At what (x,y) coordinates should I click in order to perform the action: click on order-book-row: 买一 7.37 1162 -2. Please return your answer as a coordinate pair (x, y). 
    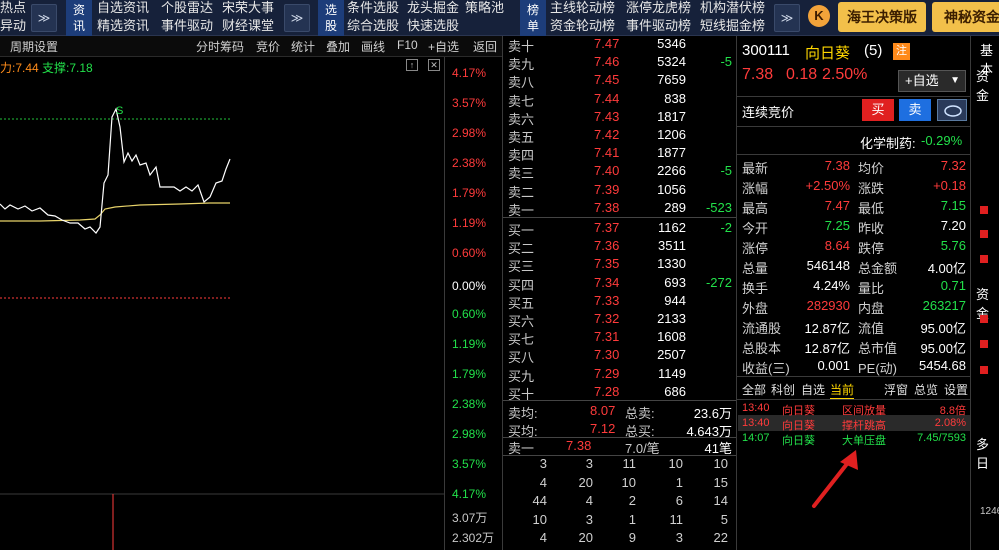
    Looking at the image, I should click on (622, 229).